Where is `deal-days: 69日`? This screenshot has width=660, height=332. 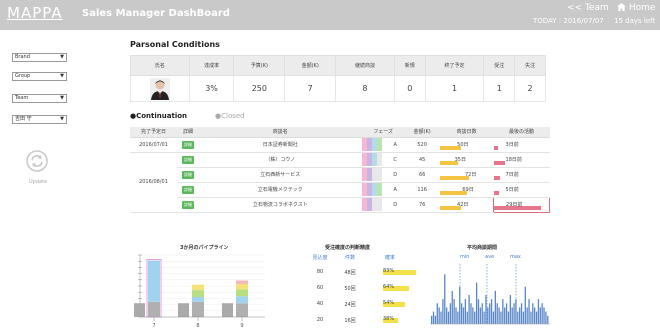
deal-days: 69日 is located at coordinates (468, 190).